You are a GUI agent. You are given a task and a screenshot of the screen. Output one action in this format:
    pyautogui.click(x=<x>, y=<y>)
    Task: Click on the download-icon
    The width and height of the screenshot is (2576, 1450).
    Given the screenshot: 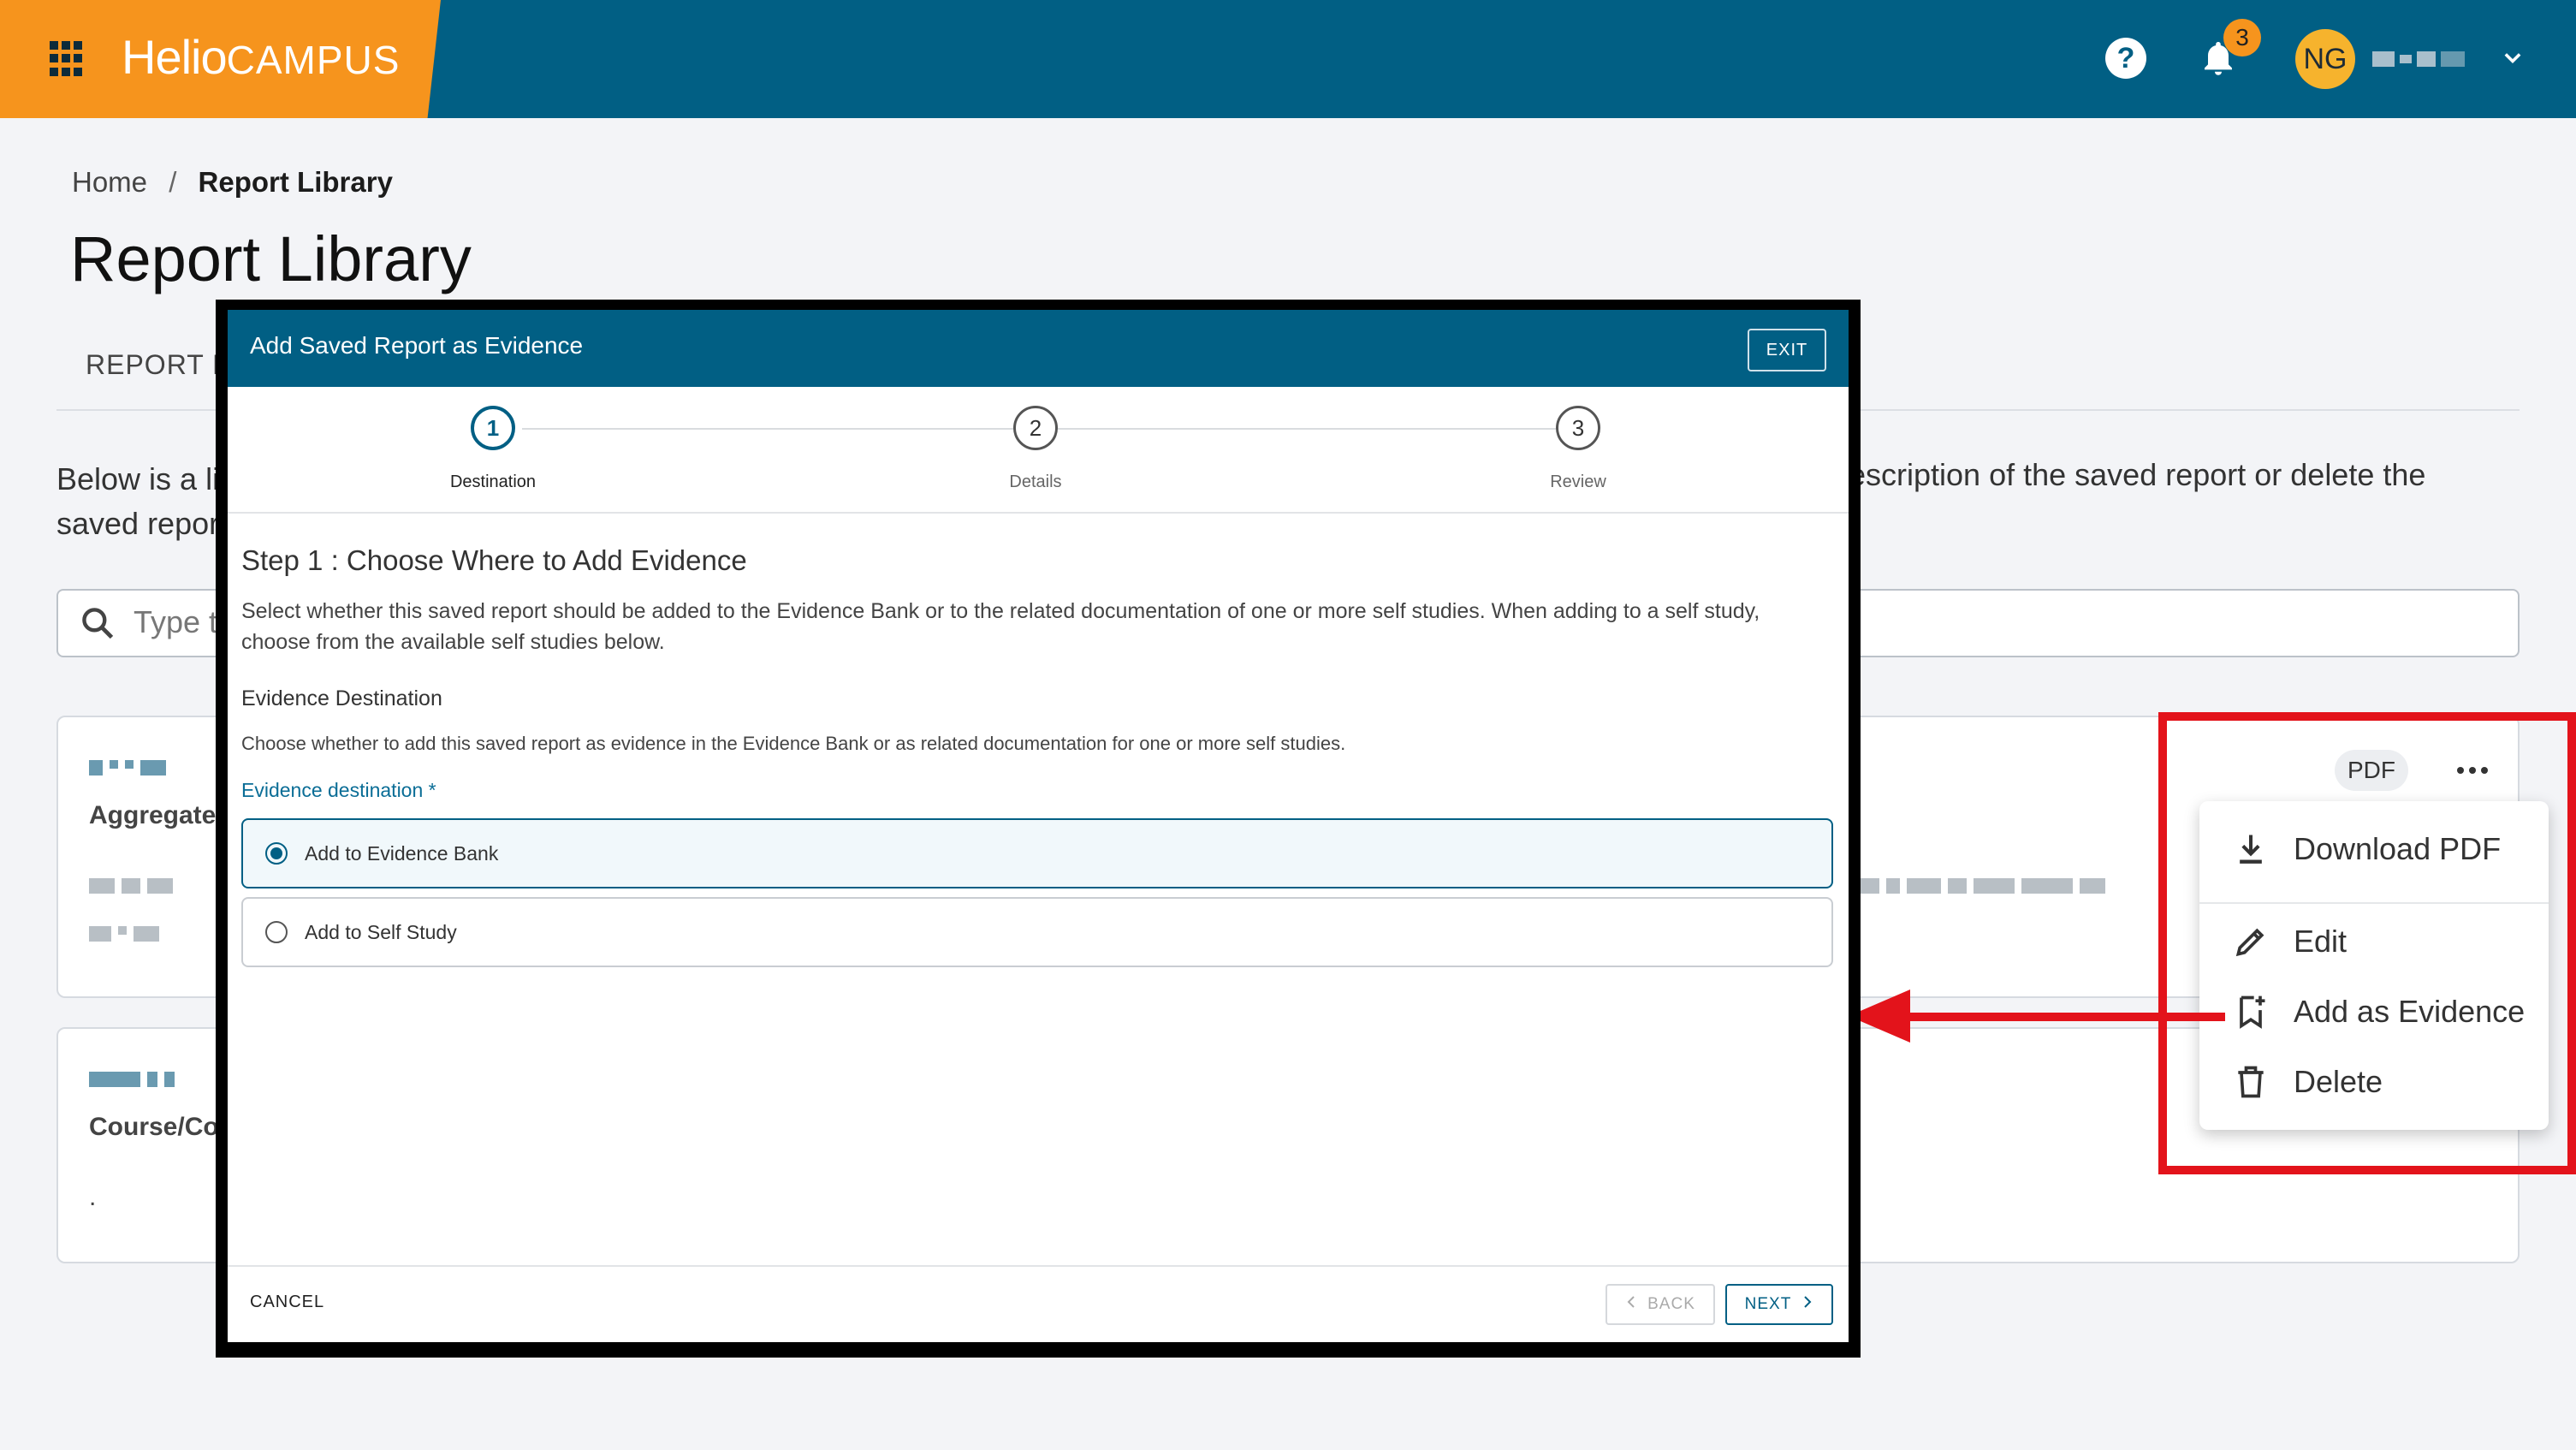 What is the action you would take?
    pyautogui.click(x=2250, y=849)
    